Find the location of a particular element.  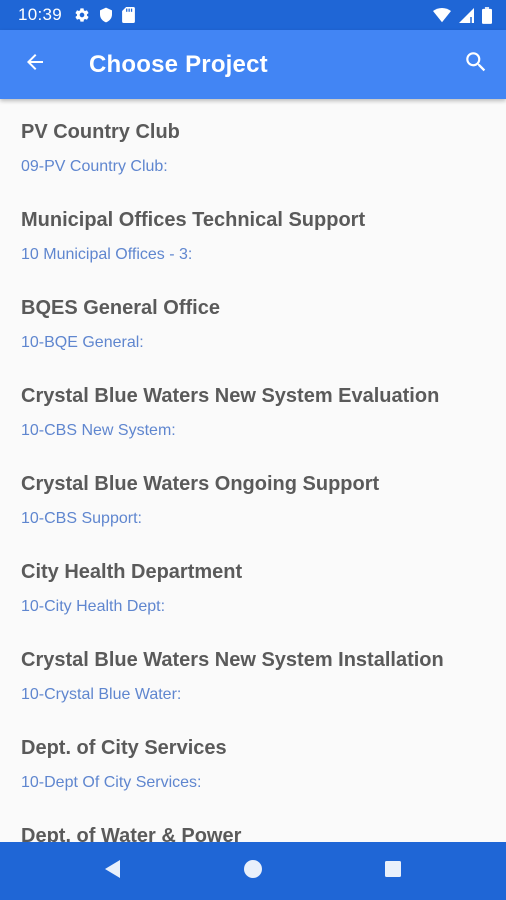

nav-back-button is located at coordinates (113, 871).